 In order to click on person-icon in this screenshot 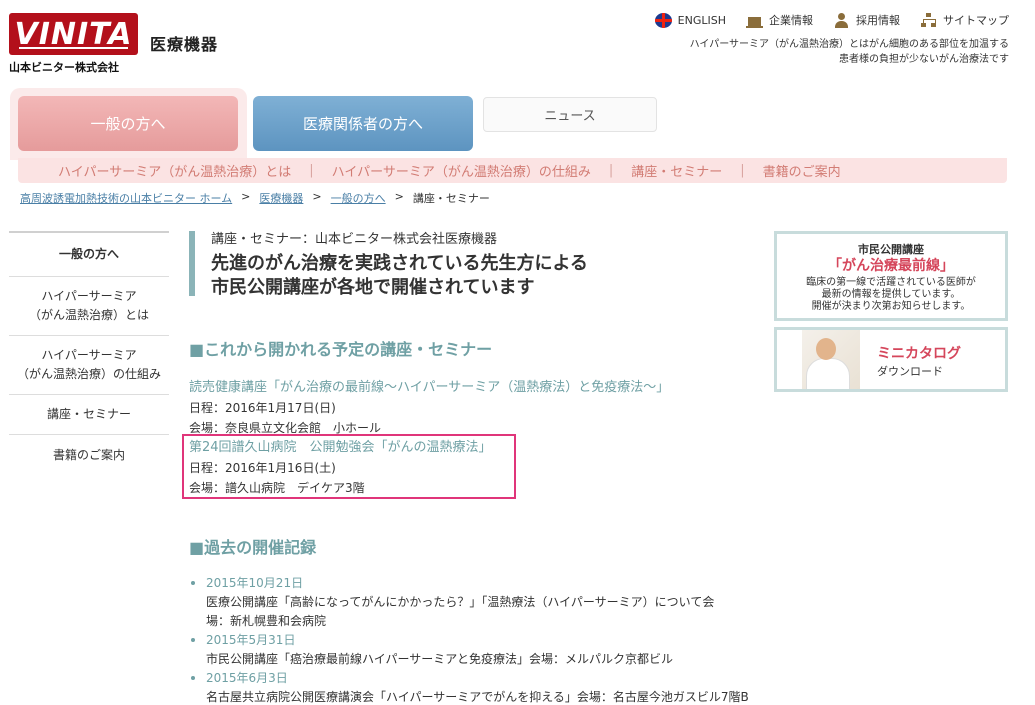, I will do `click(841, 20)`.